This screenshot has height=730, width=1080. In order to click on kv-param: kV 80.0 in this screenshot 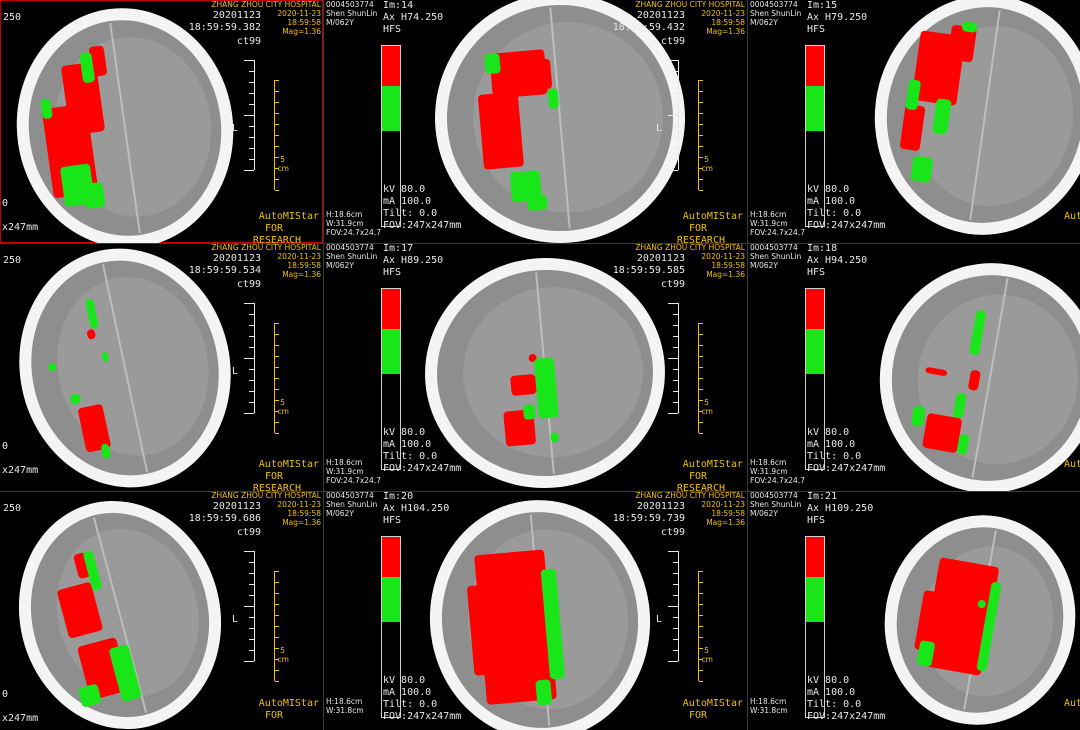, I will do `click(828, 680)`.